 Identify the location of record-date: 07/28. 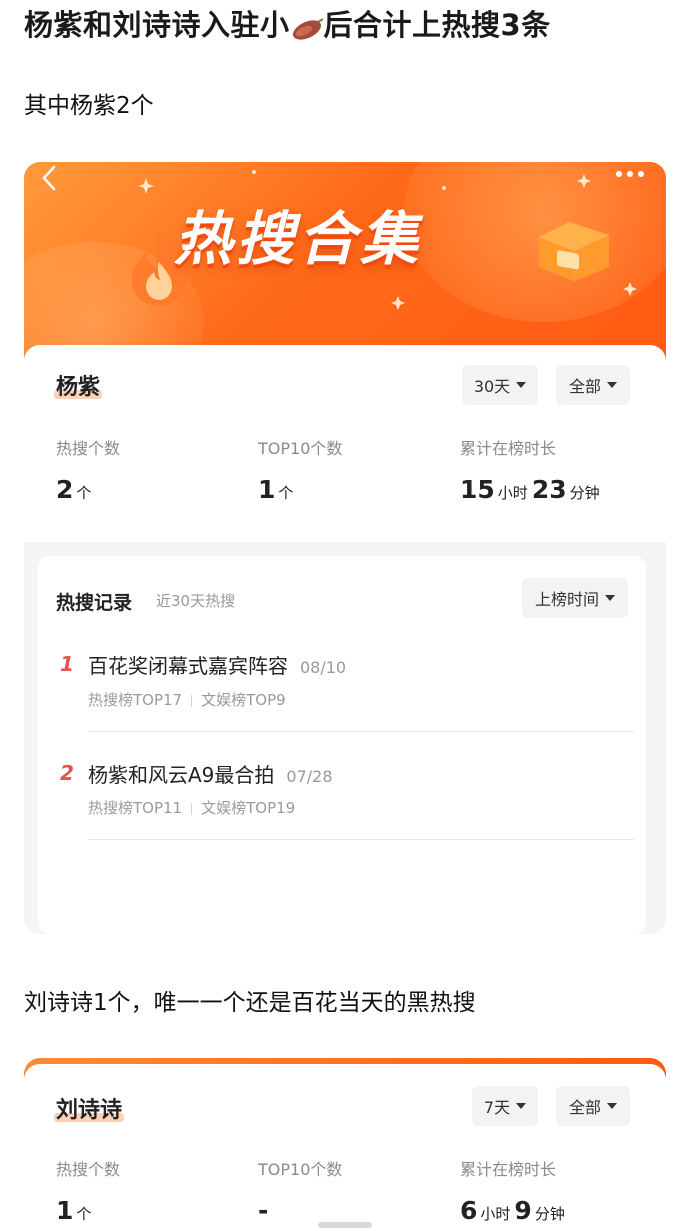
(309, 776).